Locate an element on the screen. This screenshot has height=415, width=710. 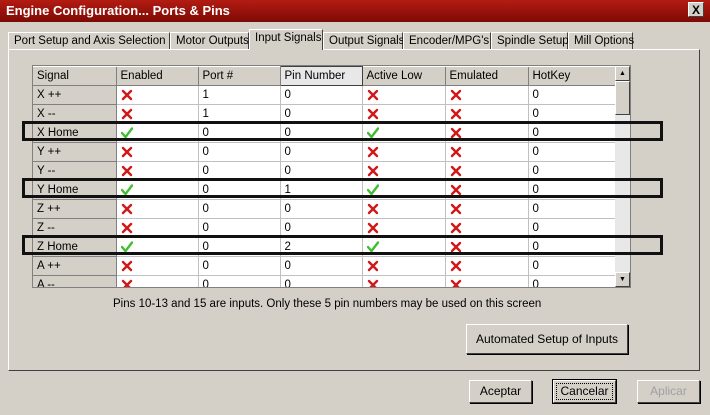
signal-row: Y Home 0 1 0 is located at coordinates (324, 190).